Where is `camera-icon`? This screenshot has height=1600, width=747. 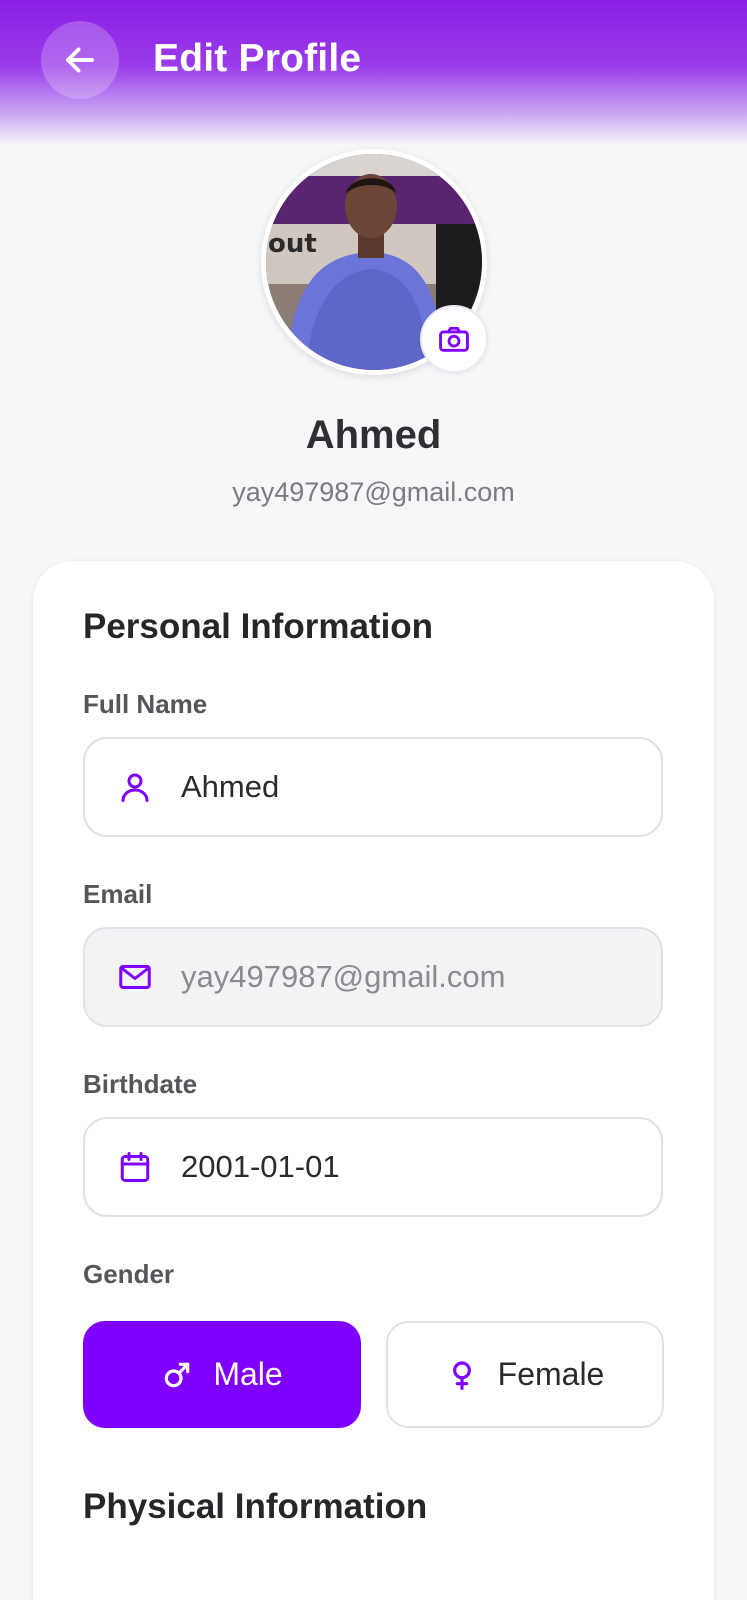 camera-icon is located at coordinates (454, 339).